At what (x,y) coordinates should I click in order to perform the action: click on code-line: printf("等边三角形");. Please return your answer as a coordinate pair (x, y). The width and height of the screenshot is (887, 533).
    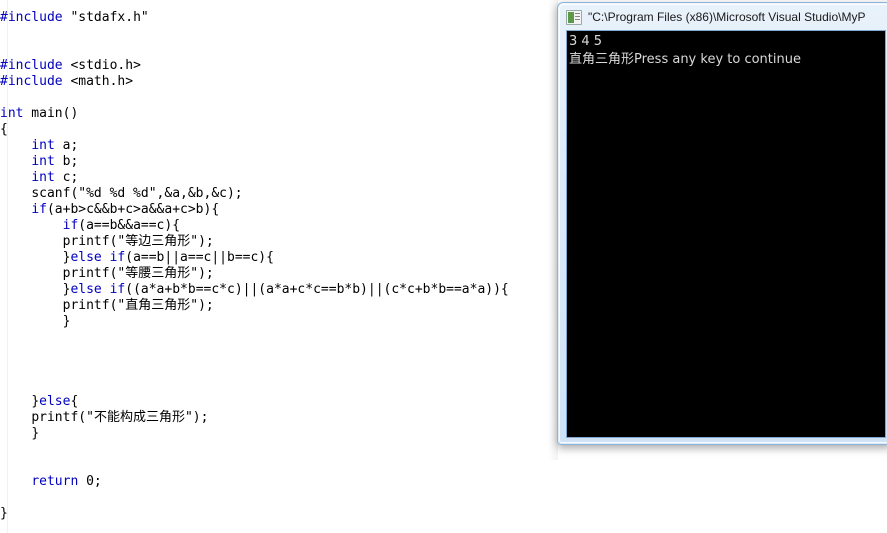
    Looking at the image, I should click on (280, 242).